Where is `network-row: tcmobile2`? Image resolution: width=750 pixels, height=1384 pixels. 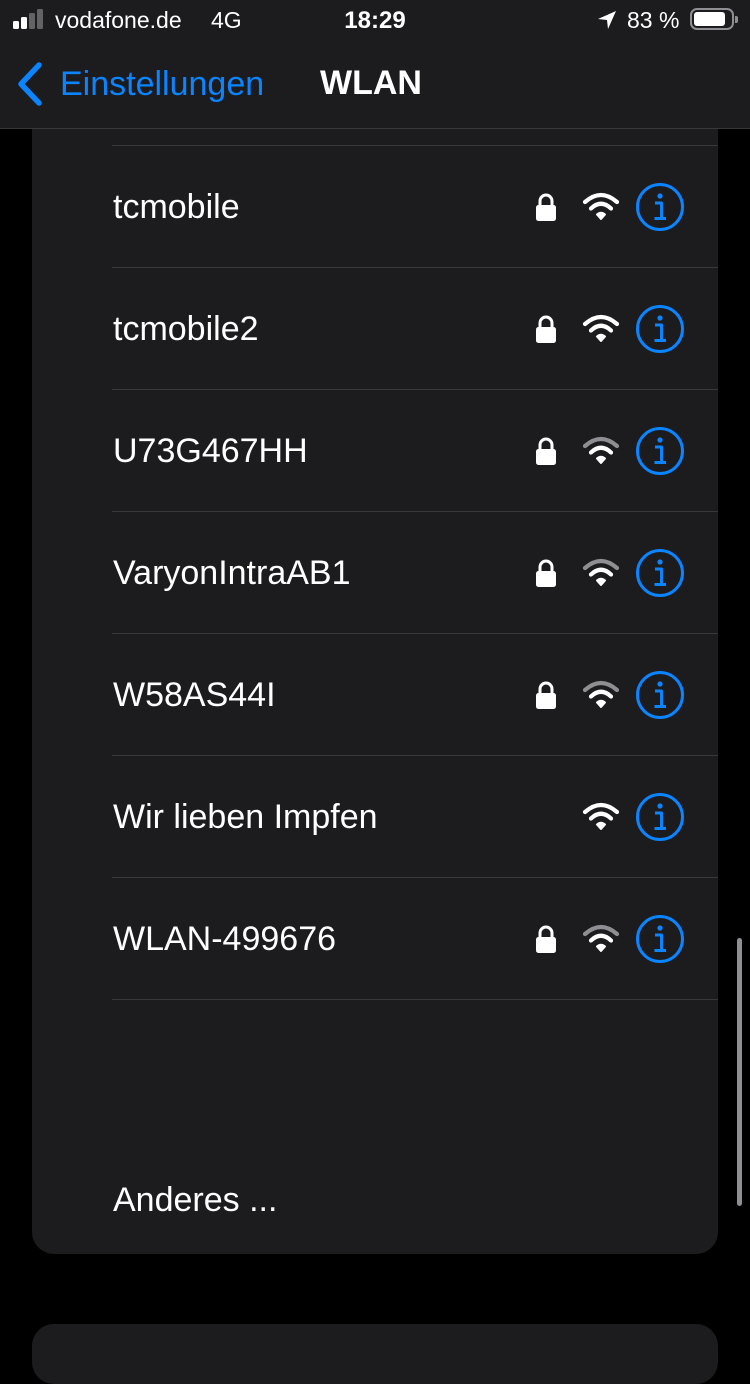 network-row: tcmobile2 is located at coordinates (375, 329).